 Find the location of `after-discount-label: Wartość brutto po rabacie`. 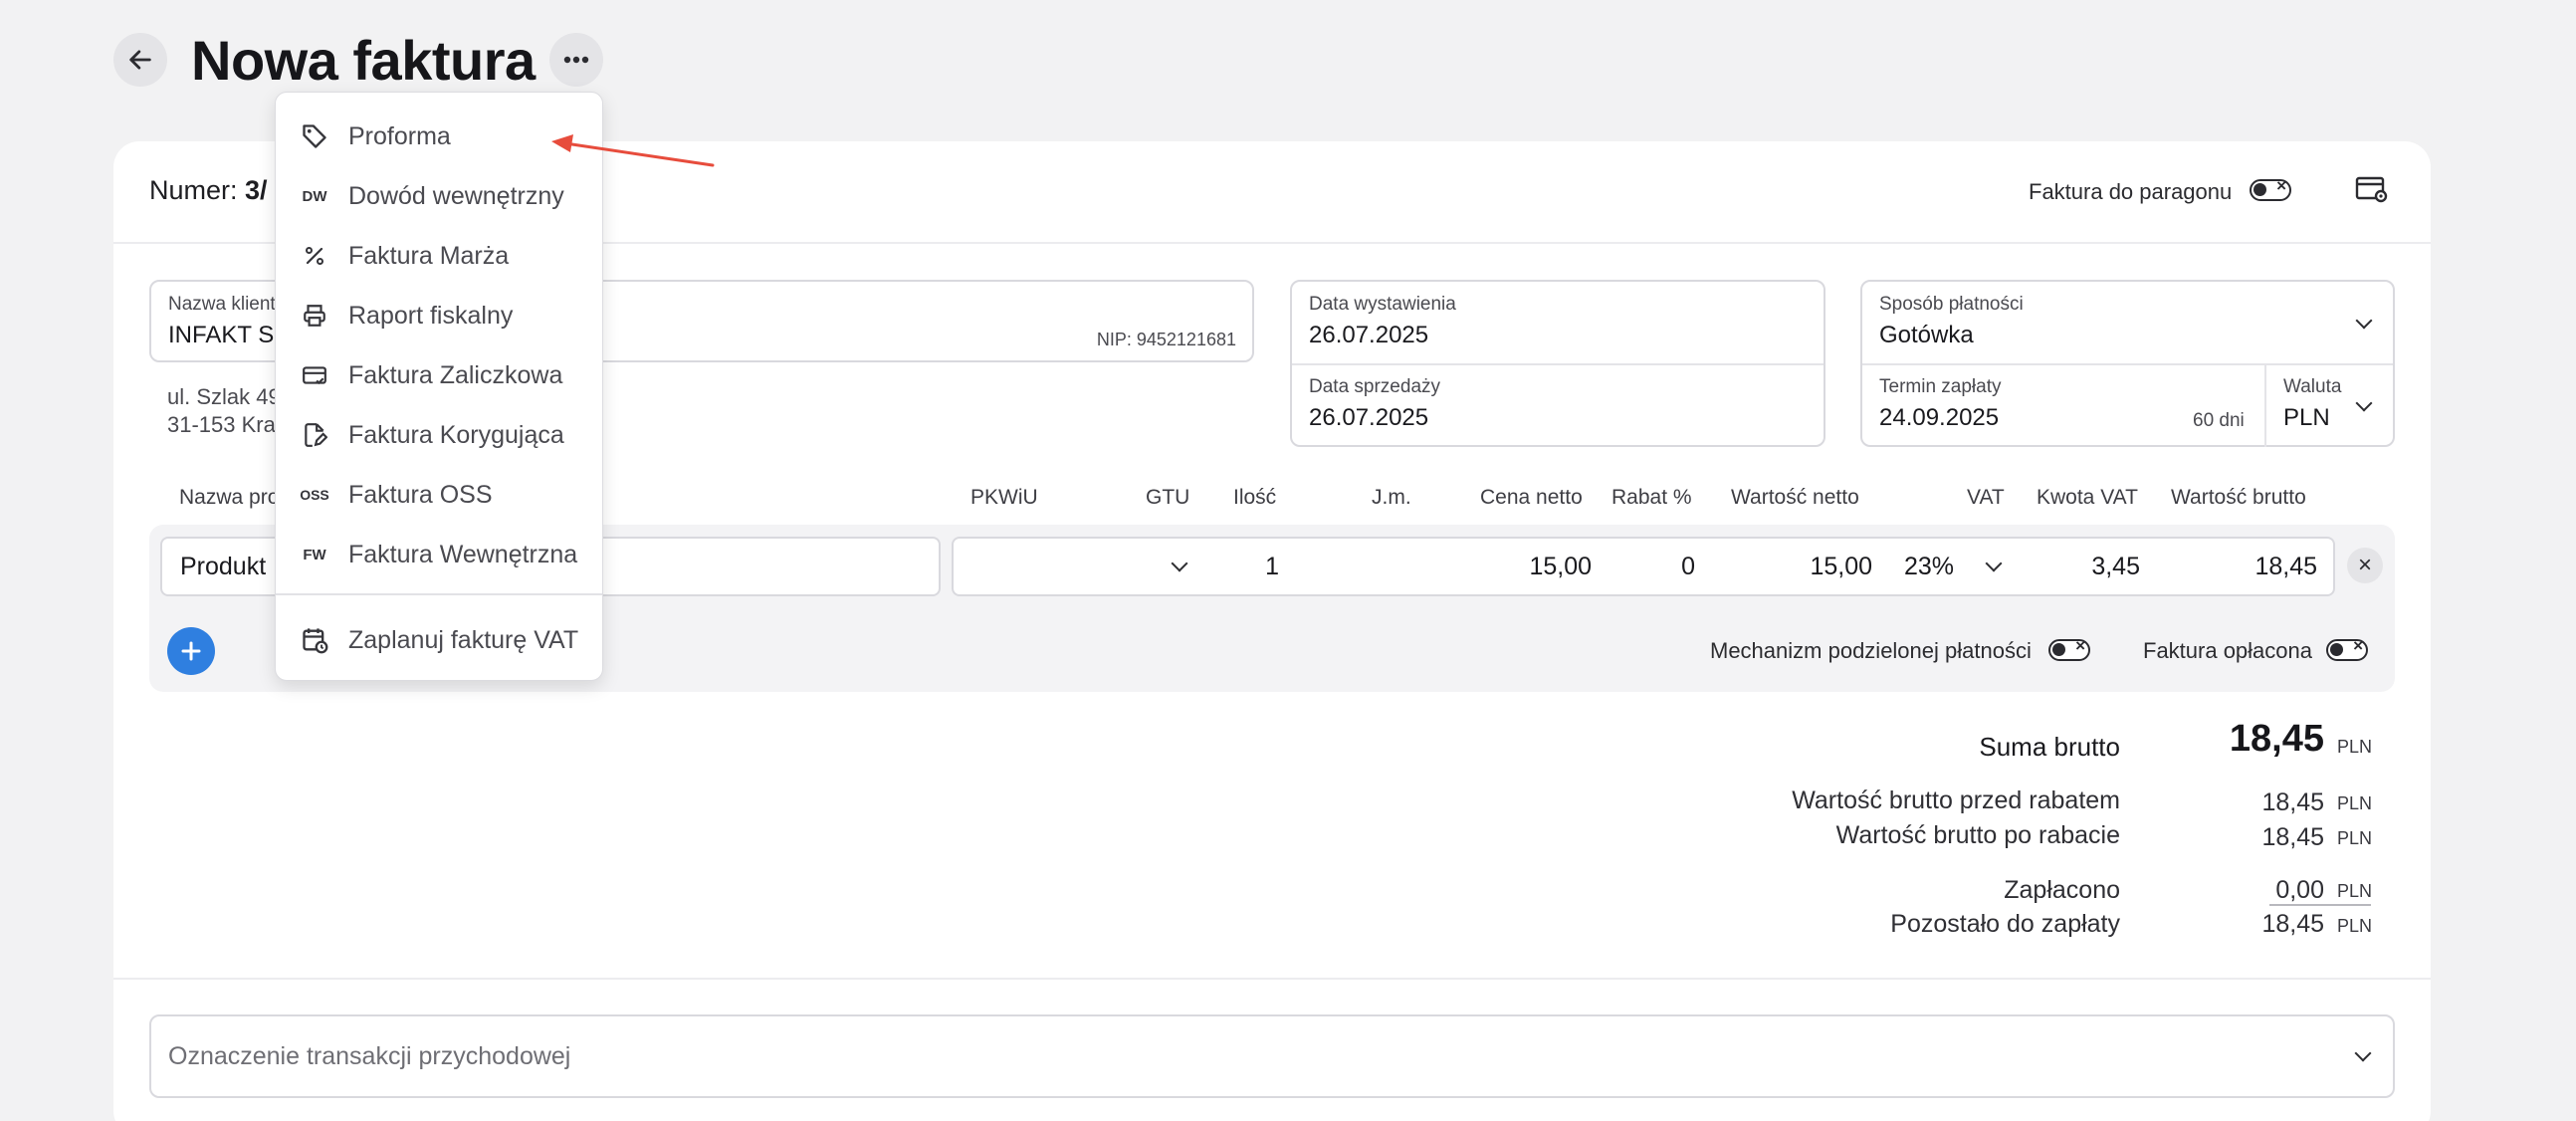

after-discount-label: Wartość brutto po rabacie is located at coordinates (1977, 835).